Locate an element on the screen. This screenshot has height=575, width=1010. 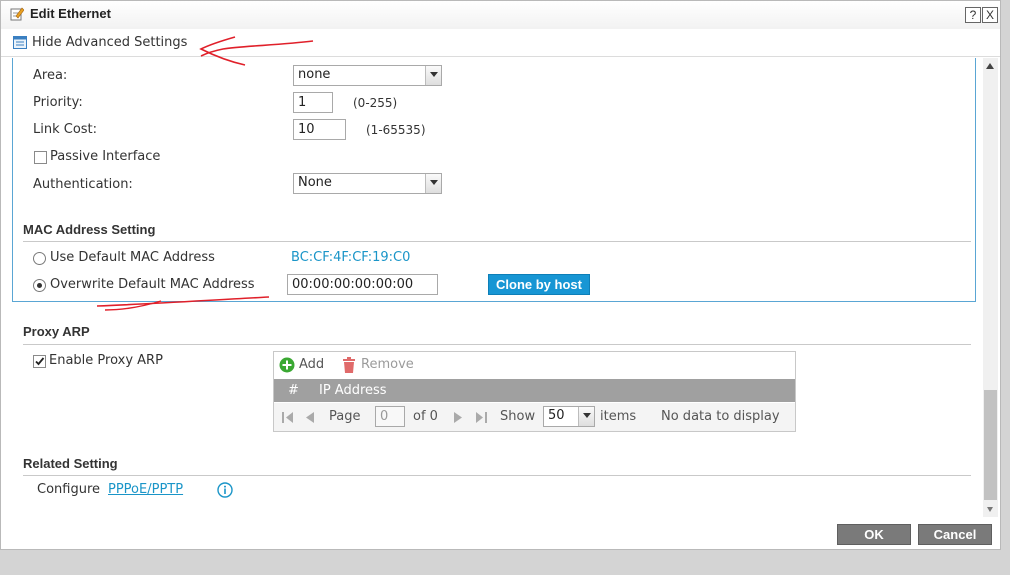
edit-icon is located at coordinates (17, 14).